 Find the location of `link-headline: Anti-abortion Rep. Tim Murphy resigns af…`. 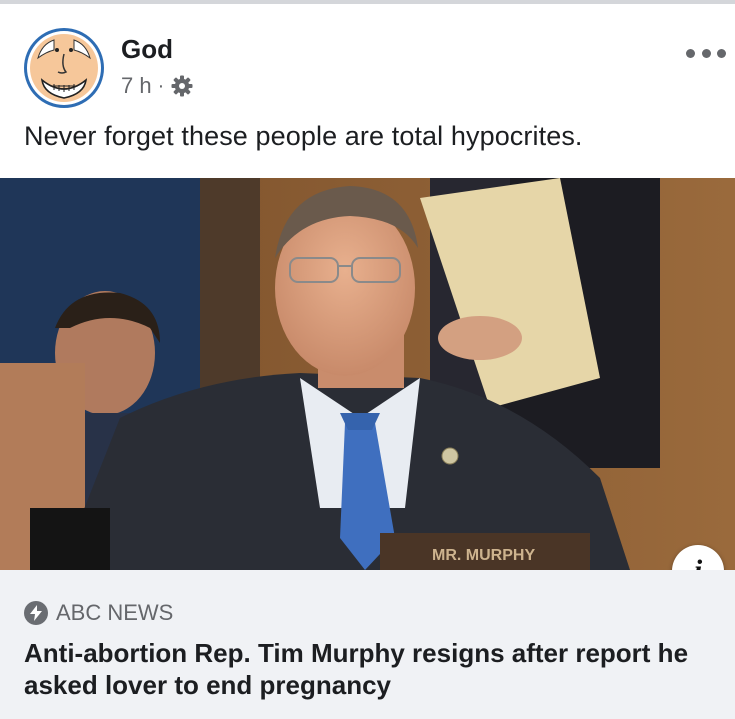

link-headline: Anti-abortion Rep. Tim Murphy resigns af… is located at coordinates (374, 669).